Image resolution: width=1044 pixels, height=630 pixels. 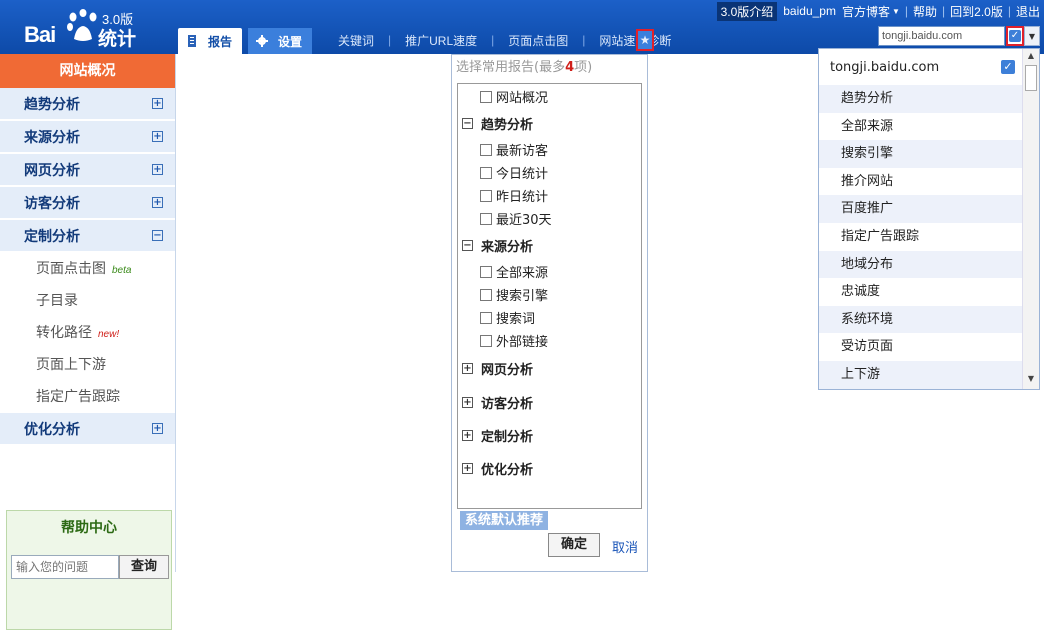 What do you see at coordinates (549, 123) in the screenshot?
I see `report-group-trend: − 趋势分析` at bounding box center [549, 123].